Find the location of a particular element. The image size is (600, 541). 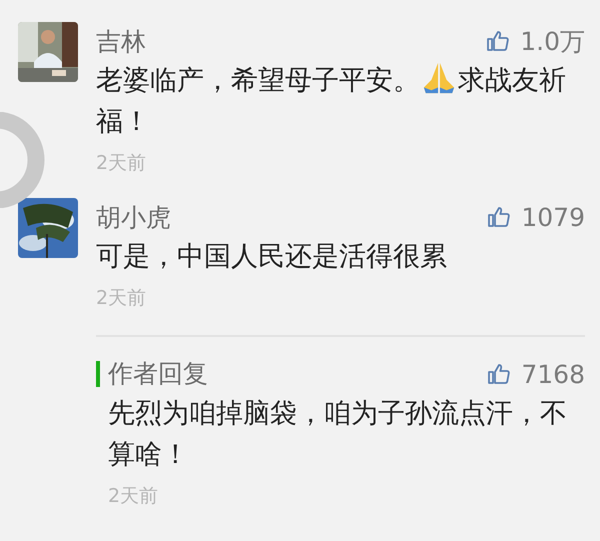

user-name: 胡小虎 is located at coordinates (133, 217).